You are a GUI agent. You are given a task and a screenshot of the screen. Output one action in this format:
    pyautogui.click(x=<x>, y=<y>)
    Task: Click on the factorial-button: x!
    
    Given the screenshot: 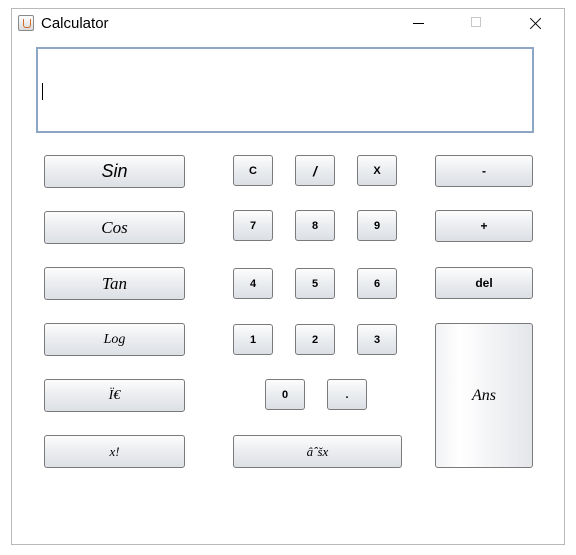 What is the action you would take?
    pyautogui.click(x=114, y=451)
    